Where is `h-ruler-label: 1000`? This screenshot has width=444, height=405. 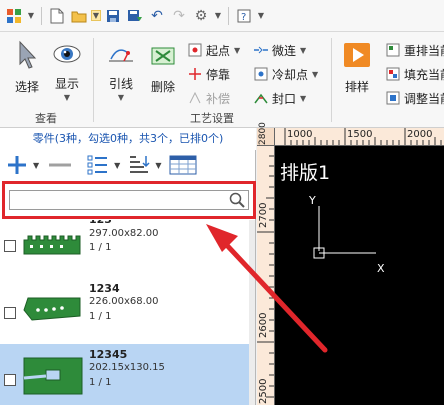
h-ruler-label: 1000 is located at coordinates (300, 134).